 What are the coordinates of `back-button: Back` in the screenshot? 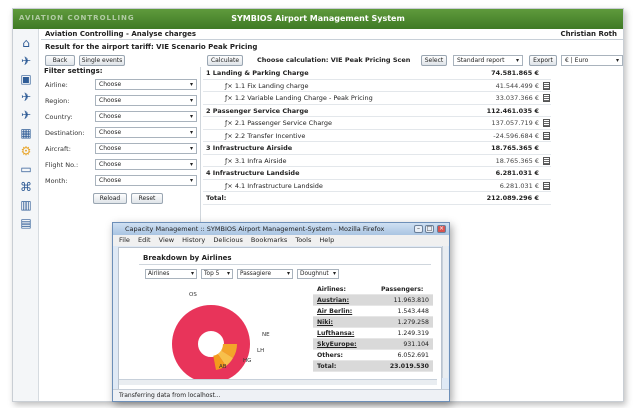 It's located at (60, 60).